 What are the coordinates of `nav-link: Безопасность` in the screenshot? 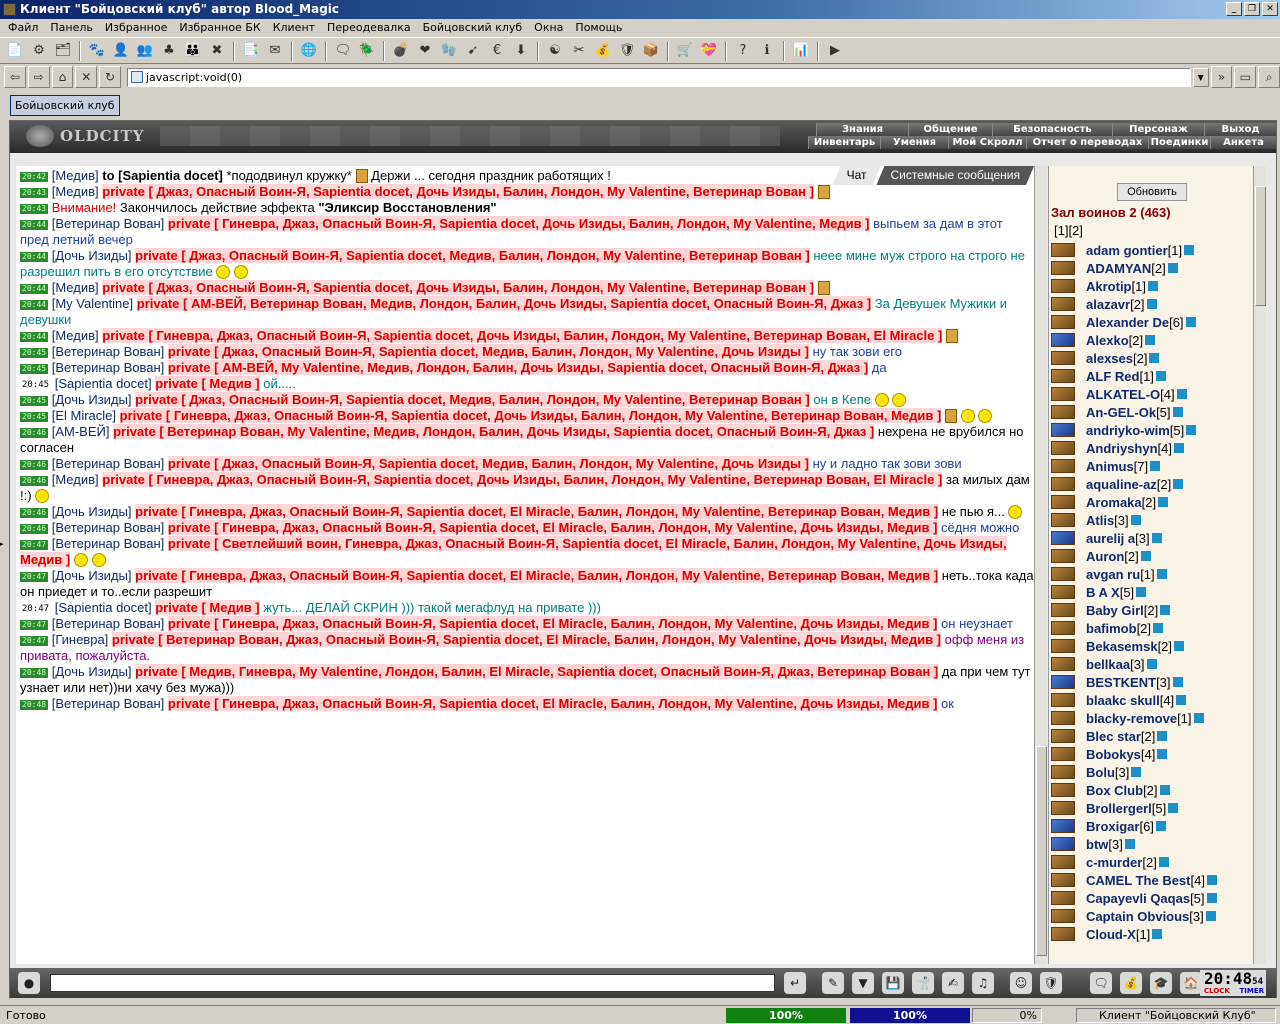 It's located at (1052, 129).